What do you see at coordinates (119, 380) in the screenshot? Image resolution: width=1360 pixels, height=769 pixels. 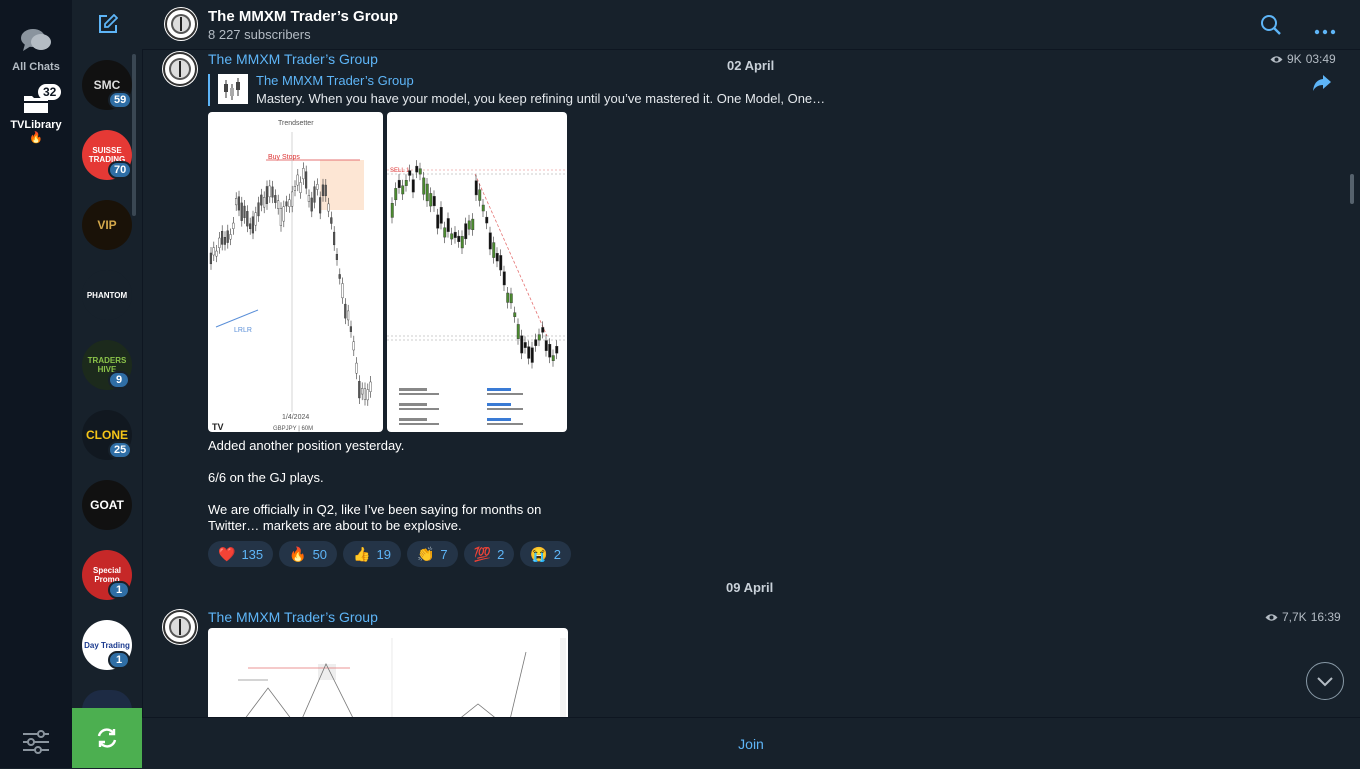 I see `unread-badge: 9` at bounding box center [119, 380].